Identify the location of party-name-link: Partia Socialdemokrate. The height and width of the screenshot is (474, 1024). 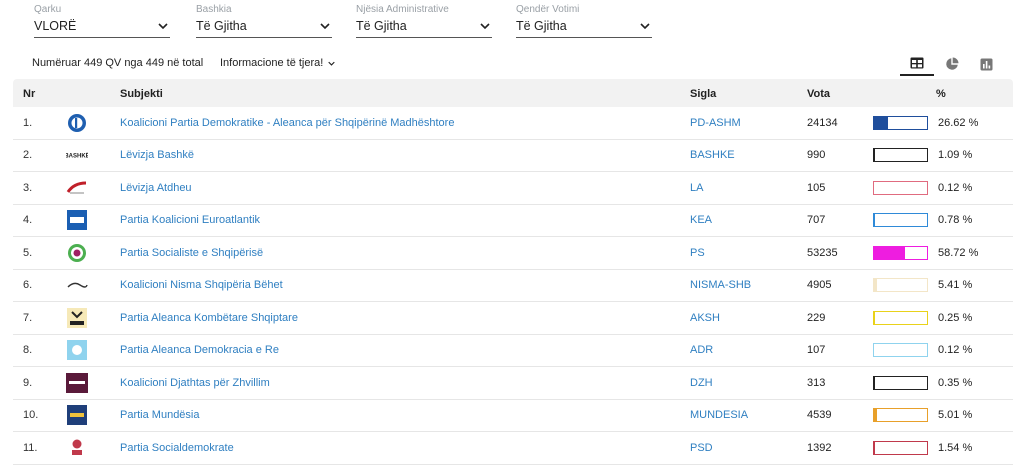
(177, 448).